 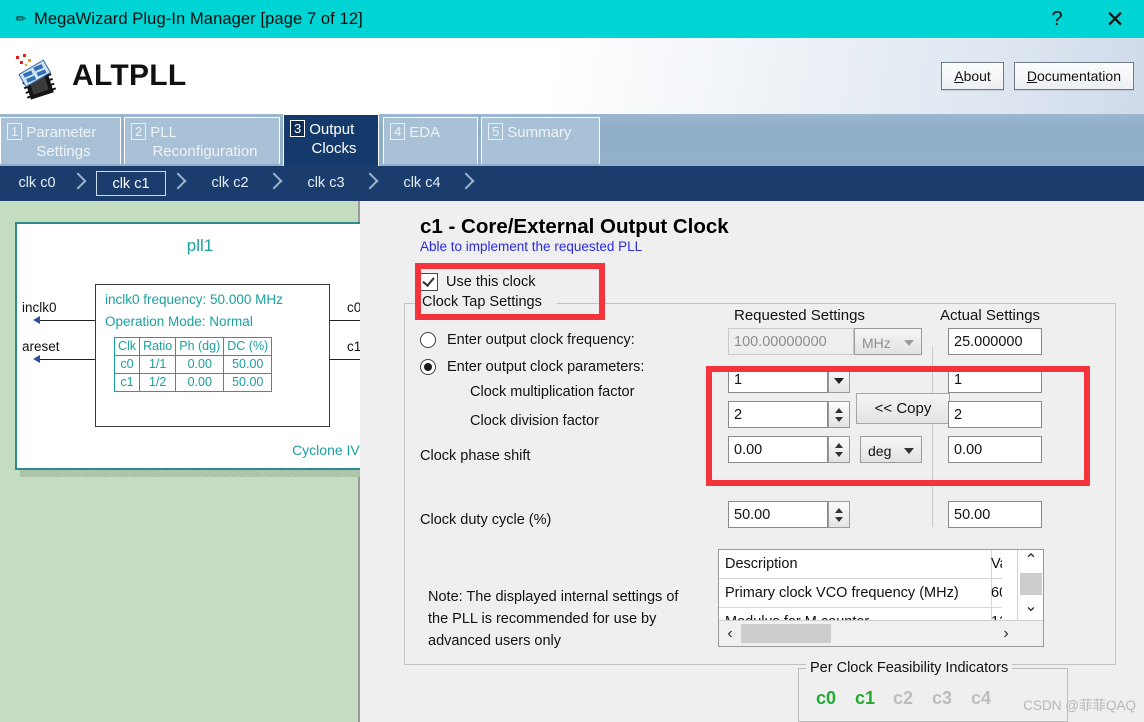 I want to click on horizontal-scroll-thumb, so click(x=786, y=633).